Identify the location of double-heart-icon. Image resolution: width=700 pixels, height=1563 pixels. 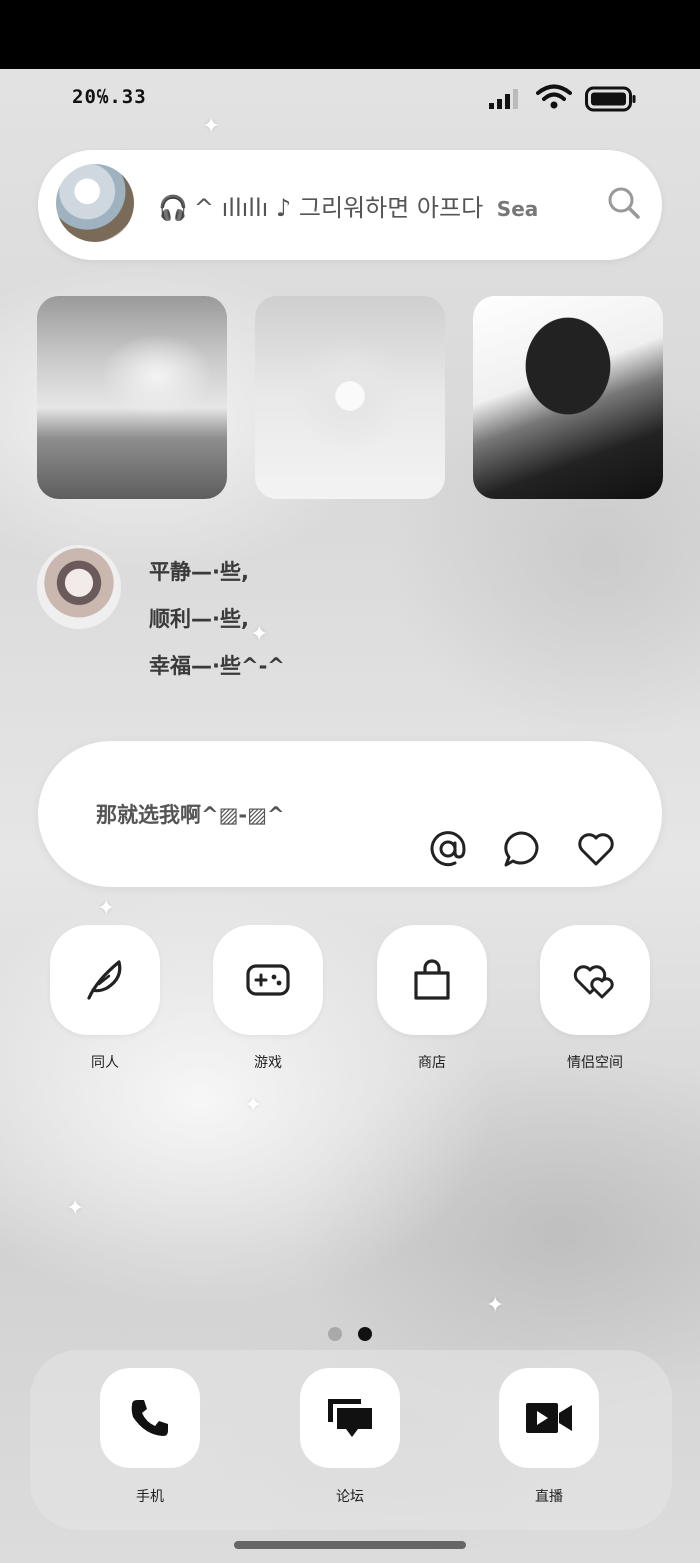
(593, 982).